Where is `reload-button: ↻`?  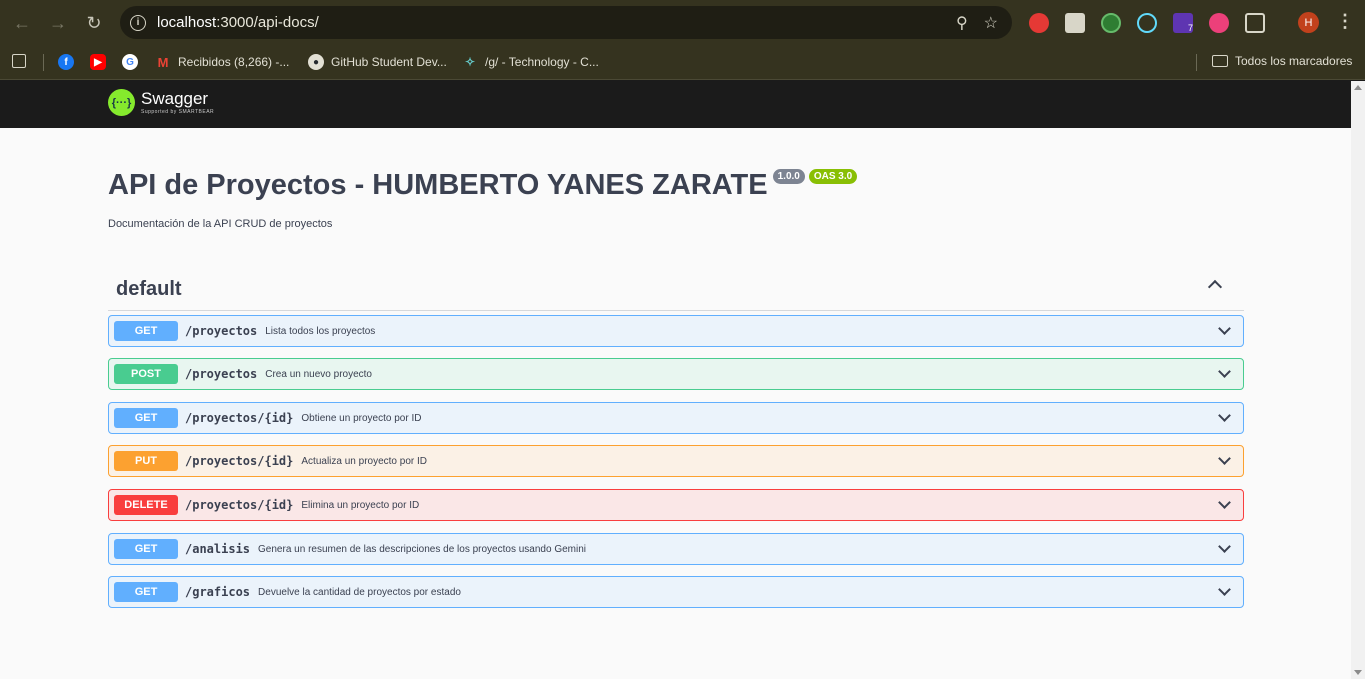
reload-button: ↻ is located at coordinates (94, 23).